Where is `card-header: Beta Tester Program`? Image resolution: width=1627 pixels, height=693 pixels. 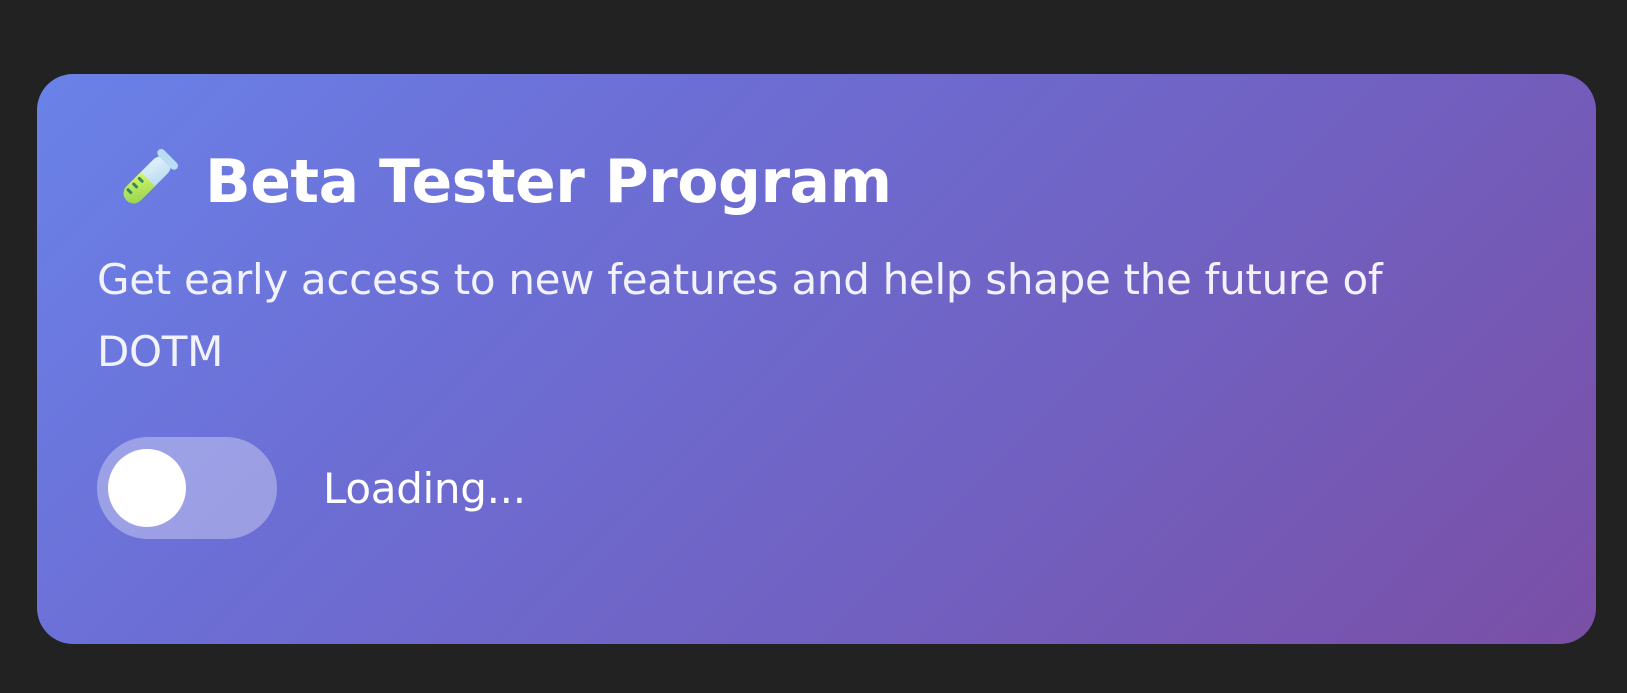
card-header: Beta Tester Program is located at coordinates (499, 182).